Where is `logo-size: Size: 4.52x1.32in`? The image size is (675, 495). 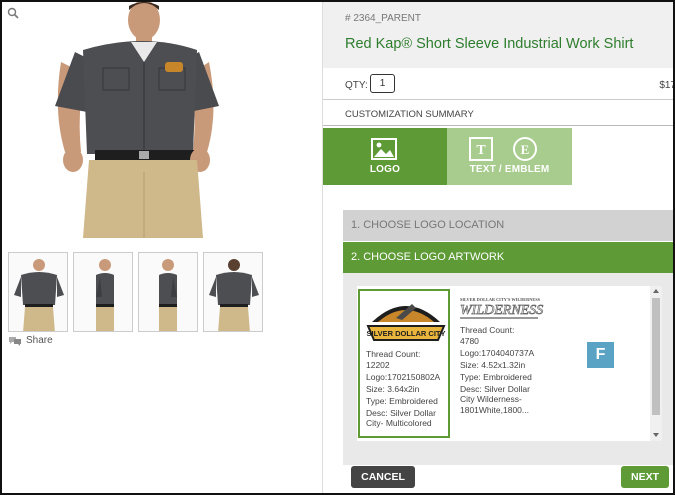
logo-size: Size: 4.52x1.32in is located at coordinates (493, 364).